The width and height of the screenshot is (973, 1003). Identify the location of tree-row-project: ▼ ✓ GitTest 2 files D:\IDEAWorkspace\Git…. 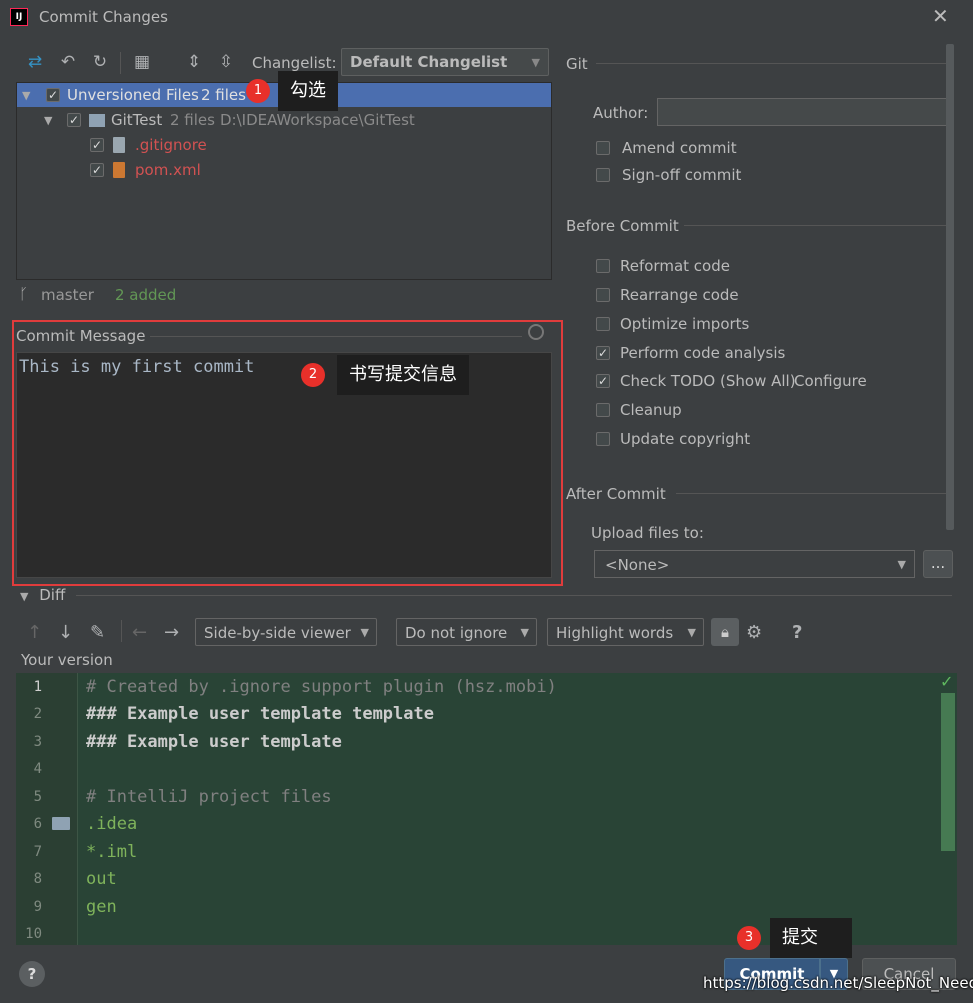
(284, 120).